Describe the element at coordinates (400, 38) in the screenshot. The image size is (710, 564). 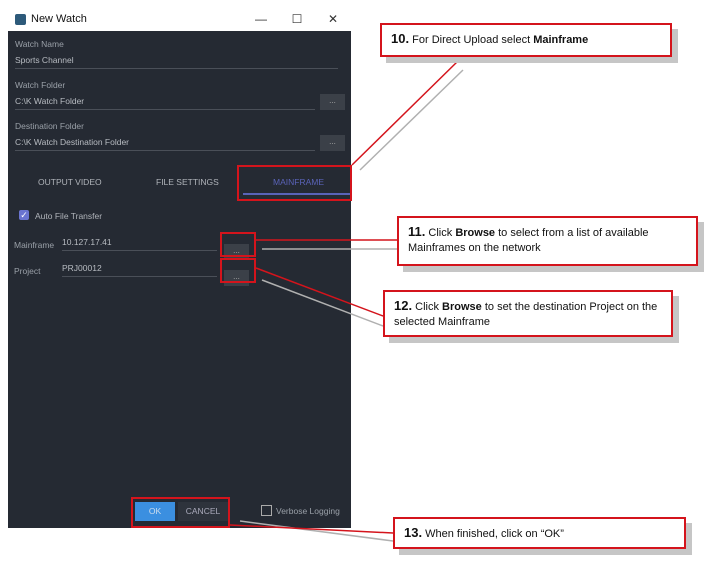
I see `step-number: 10.` at that location.